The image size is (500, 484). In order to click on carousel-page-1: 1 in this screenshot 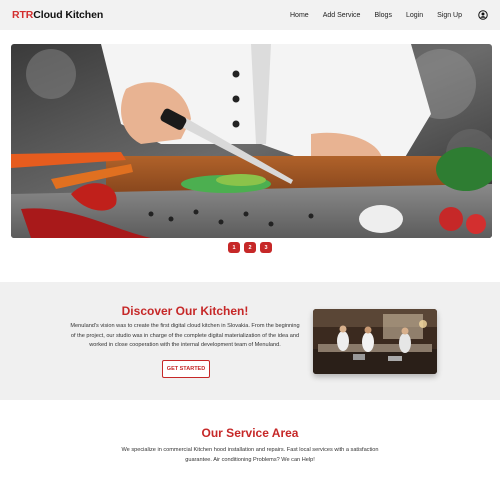, I will do `click(234, 247)`.